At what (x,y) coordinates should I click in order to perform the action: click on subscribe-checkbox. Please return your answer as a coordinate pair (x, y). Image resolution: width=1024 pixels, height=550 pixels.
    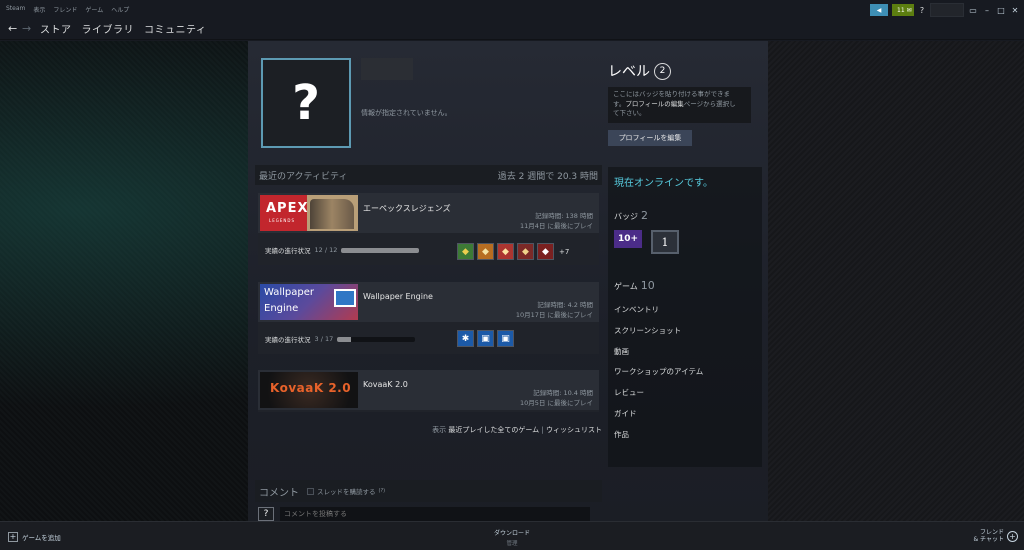
    Looking at the image, I should click on (310, 491).